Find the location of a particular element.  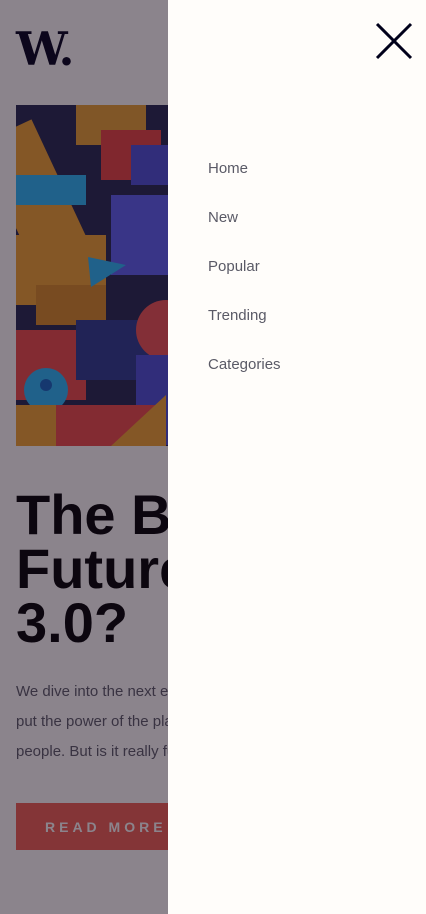

nav-link-home: Home is located at coordinates (228, 168).